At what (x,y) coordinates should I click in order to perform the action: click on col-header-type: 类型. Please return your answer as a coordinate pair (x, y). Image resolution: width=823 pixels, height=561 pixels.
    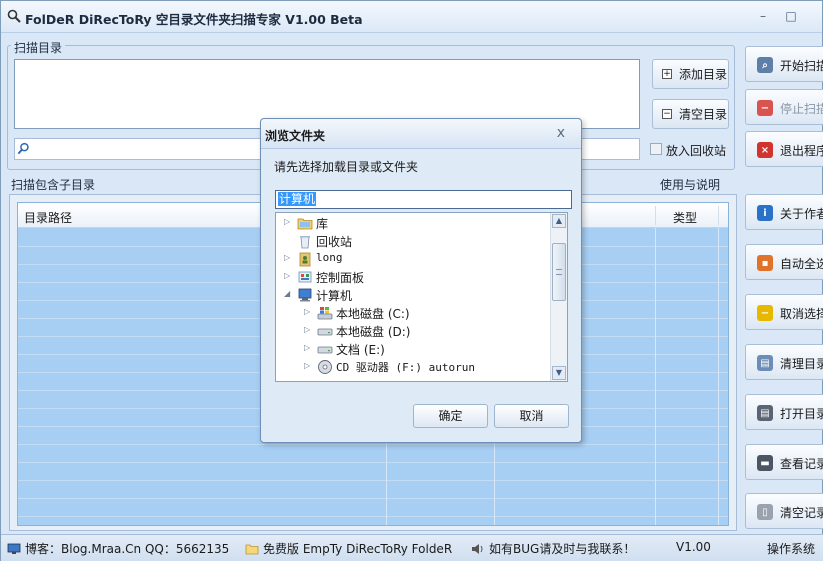
    Looking at the image, I should click on (685, 217).